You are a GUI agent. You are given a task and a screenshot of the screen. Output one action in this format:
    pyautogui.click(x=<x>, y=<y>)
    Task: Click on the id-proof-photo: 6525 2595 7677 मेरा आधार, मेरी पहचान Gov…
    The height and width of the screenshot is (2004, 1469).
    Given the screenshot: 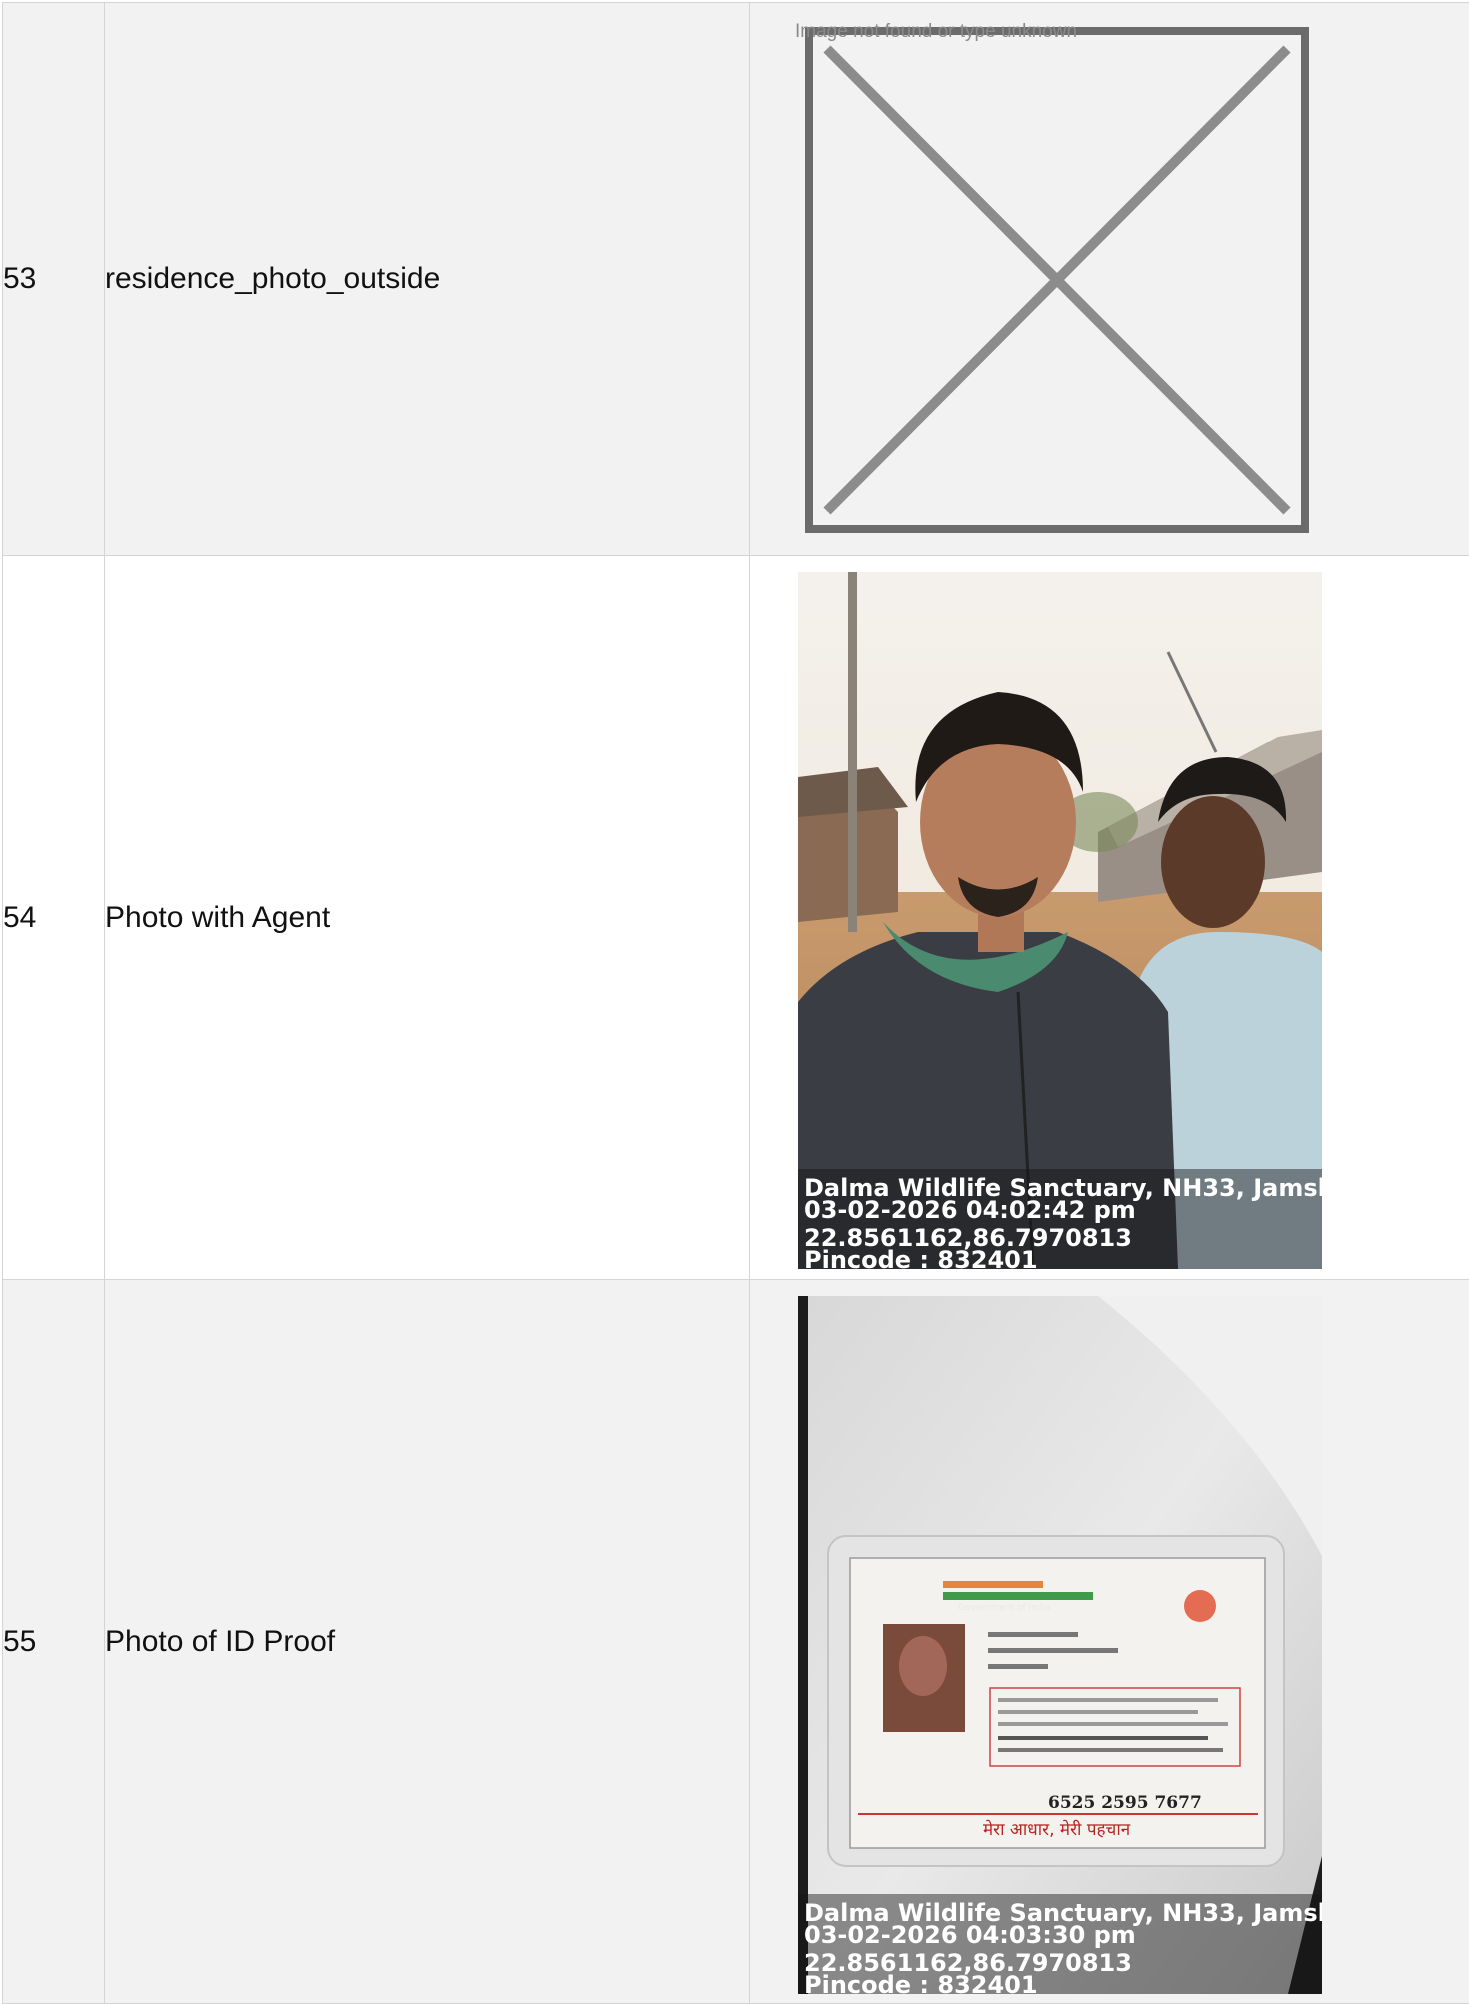 What is the action you would take?
    pyautogui.click(x=1060, y=1645)
    